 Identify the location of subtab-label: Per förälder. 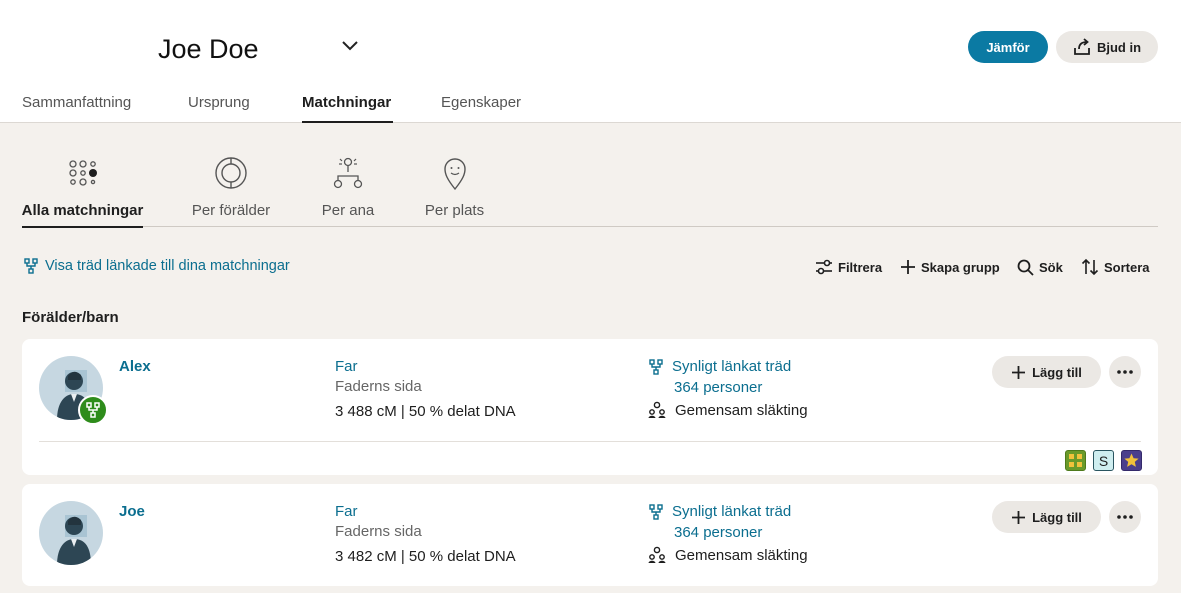
(231, 210).